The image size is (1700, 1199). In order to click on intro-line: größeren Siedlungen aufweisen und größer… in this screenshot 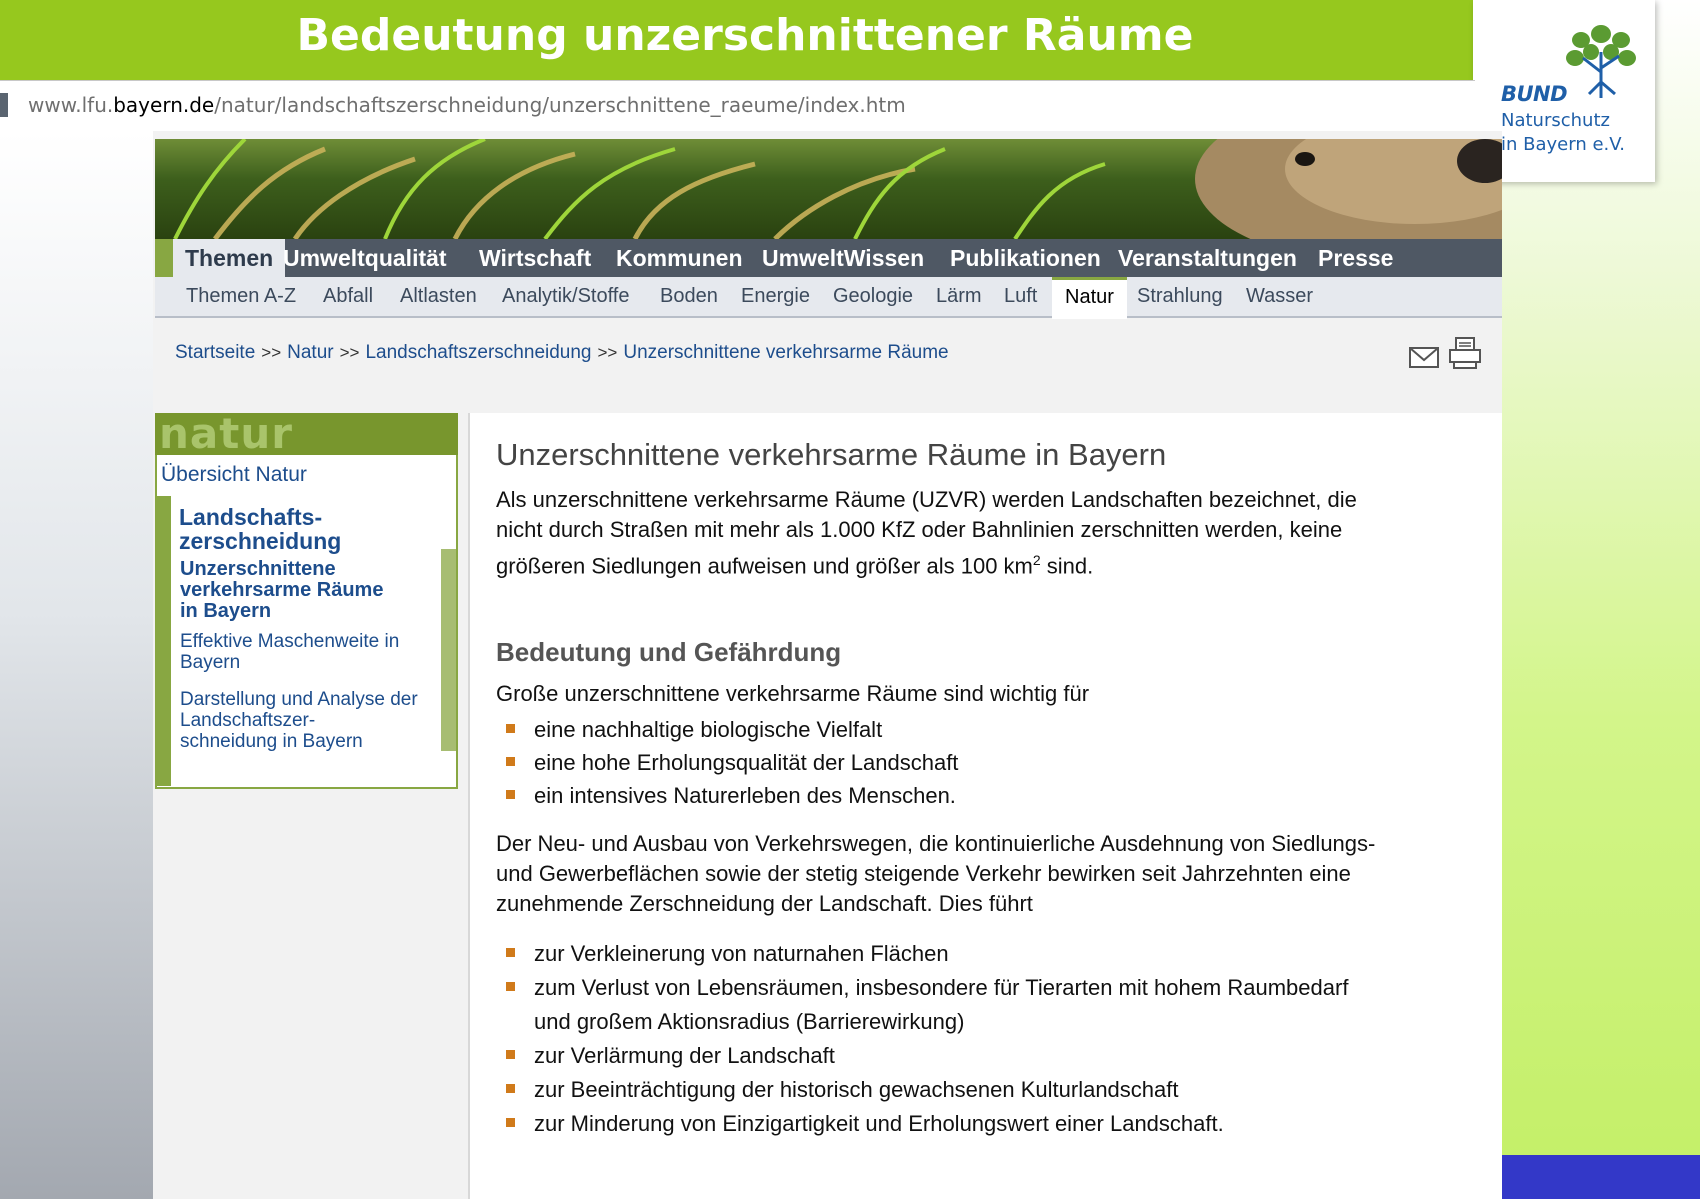, I will do `click(986, 563)`.